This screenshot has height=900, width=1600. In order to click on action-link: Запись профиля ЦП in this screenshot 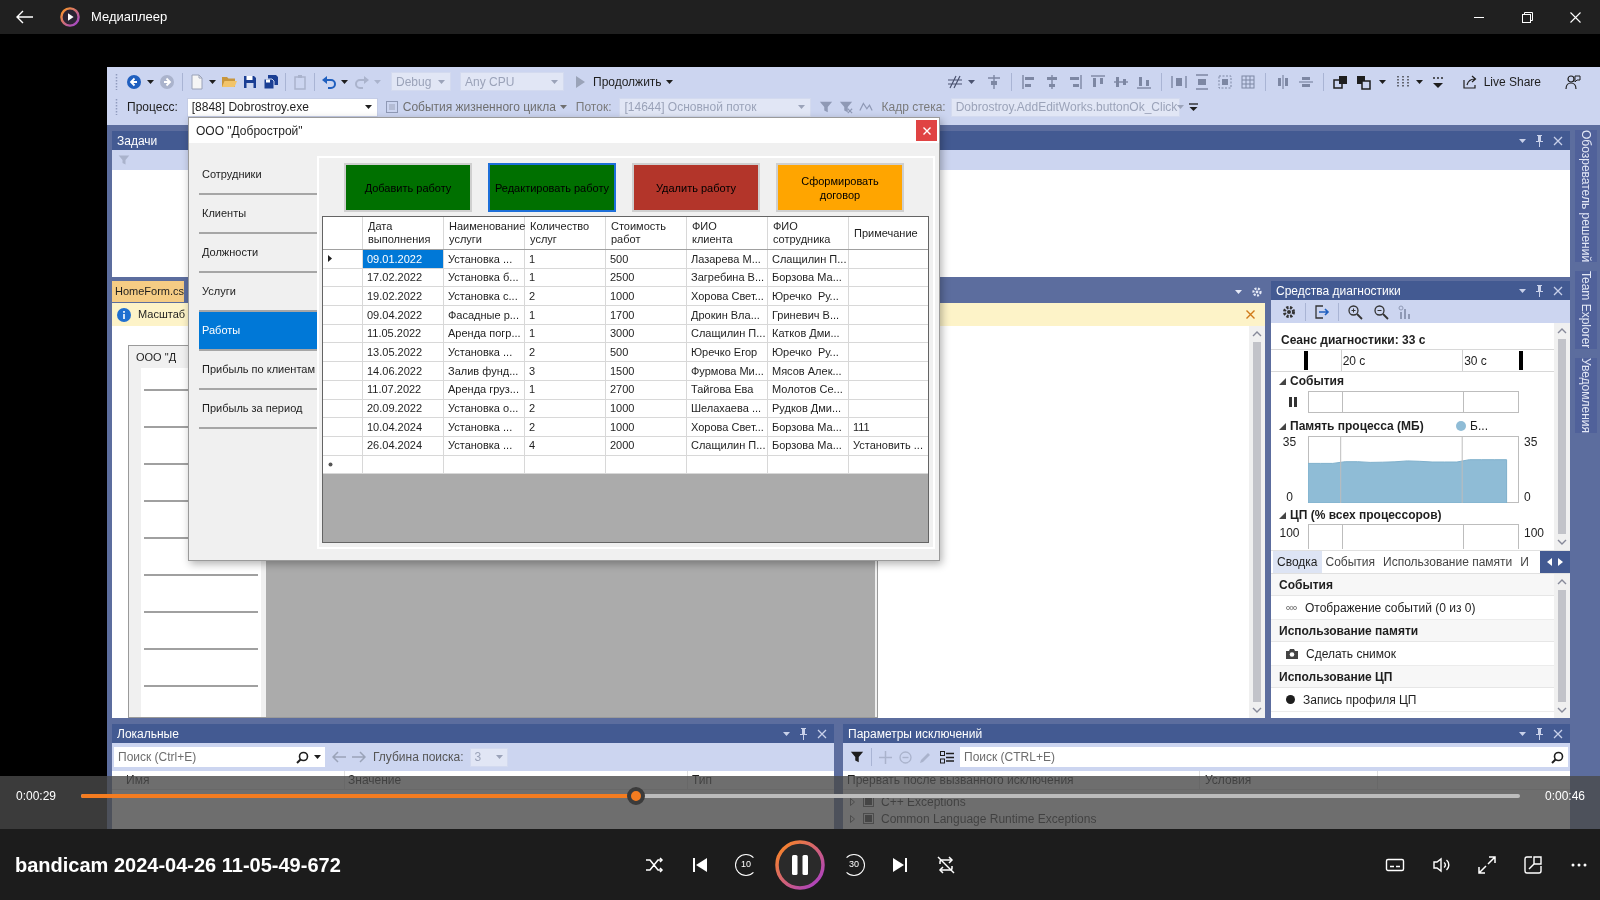, I will do `click(1360, 699)`.